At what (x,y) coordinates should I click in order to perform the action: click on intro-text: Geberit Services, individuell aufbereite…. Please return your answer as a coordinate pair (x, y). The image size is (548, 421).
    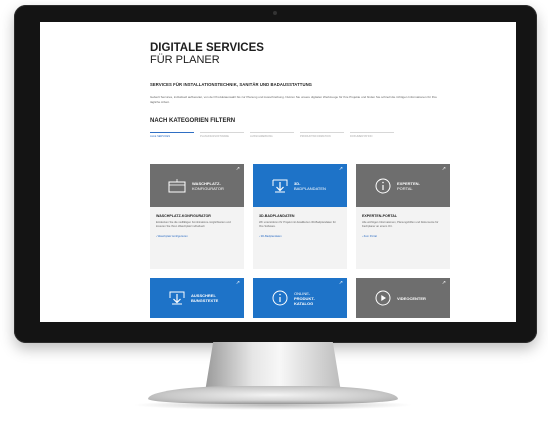
    Looking at the image, I should click on (293, 99).